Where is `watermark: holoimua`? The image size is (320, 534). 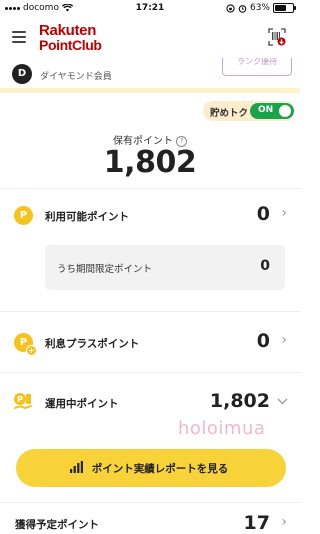 watermark: holoimua is located at coordinates (222, 428).